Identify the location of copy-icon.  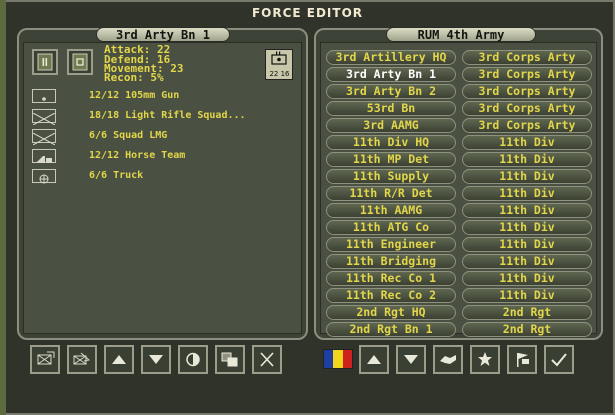
(229, 359).